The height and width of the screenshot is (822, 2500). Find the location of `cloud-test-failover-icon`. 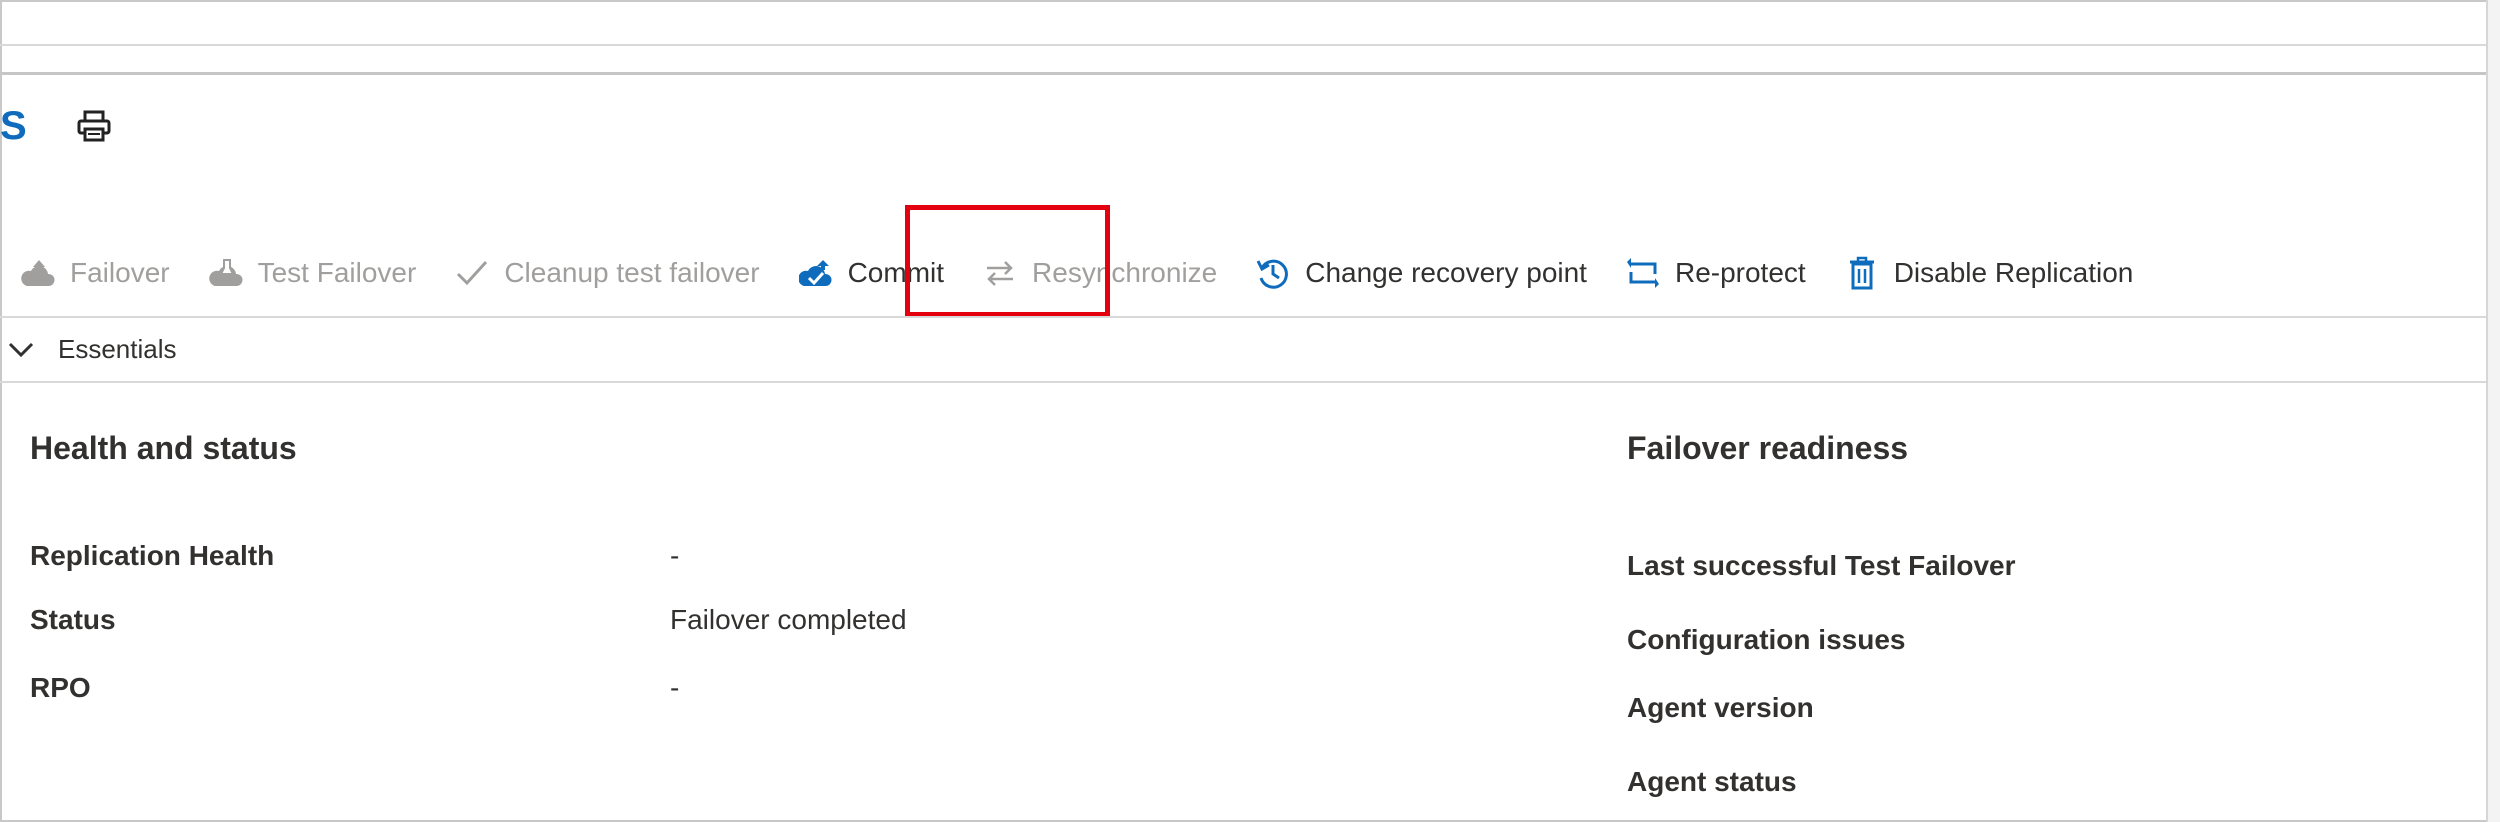

cloud-test-failover-icon is located at coordinates (226, 273).